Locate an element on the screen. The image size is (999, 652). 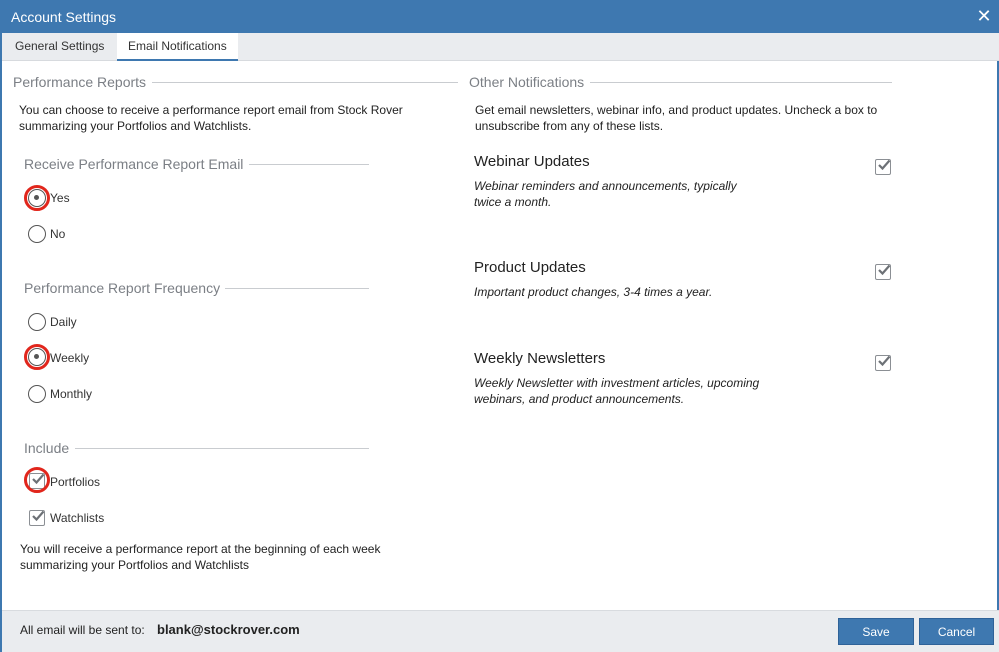
include-portfolios-checkbox is located at coordinates (37, 481).